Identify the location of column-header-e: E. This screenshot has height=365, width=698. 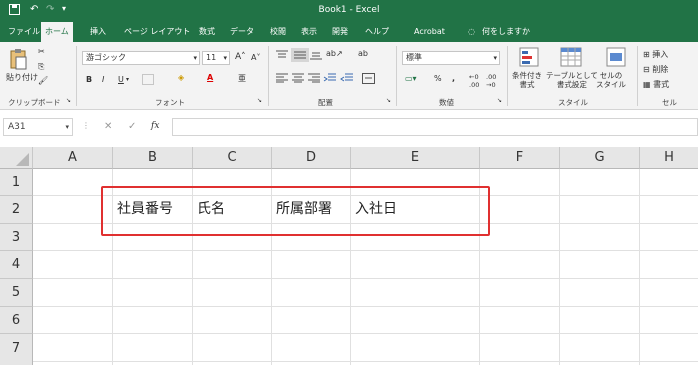
(415, 158).